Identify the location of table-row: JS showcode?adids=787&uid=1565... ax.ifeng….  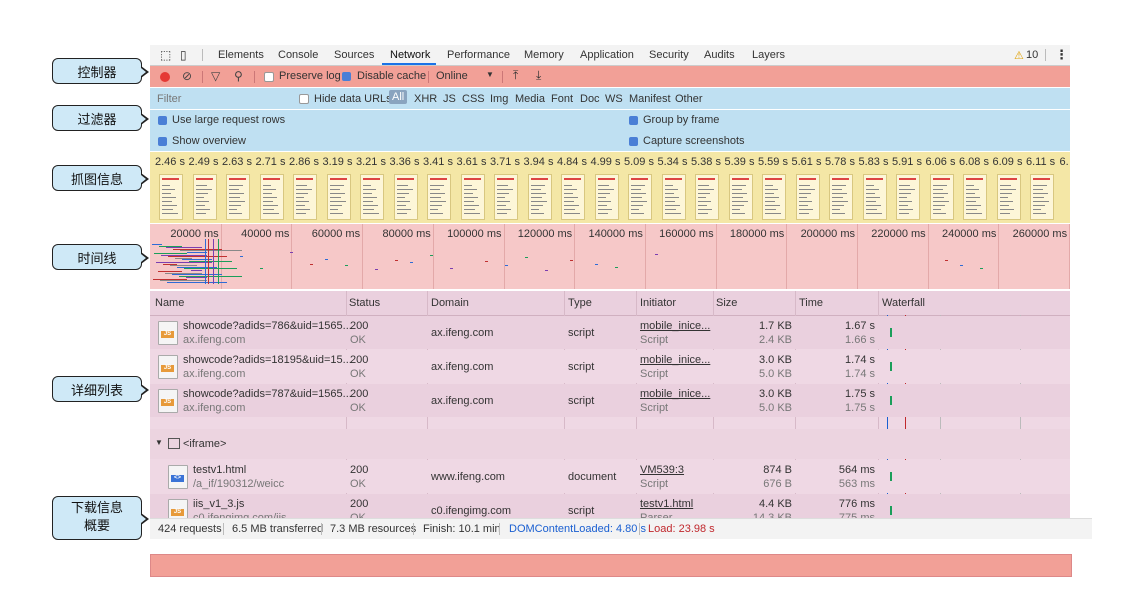
(610, 400).